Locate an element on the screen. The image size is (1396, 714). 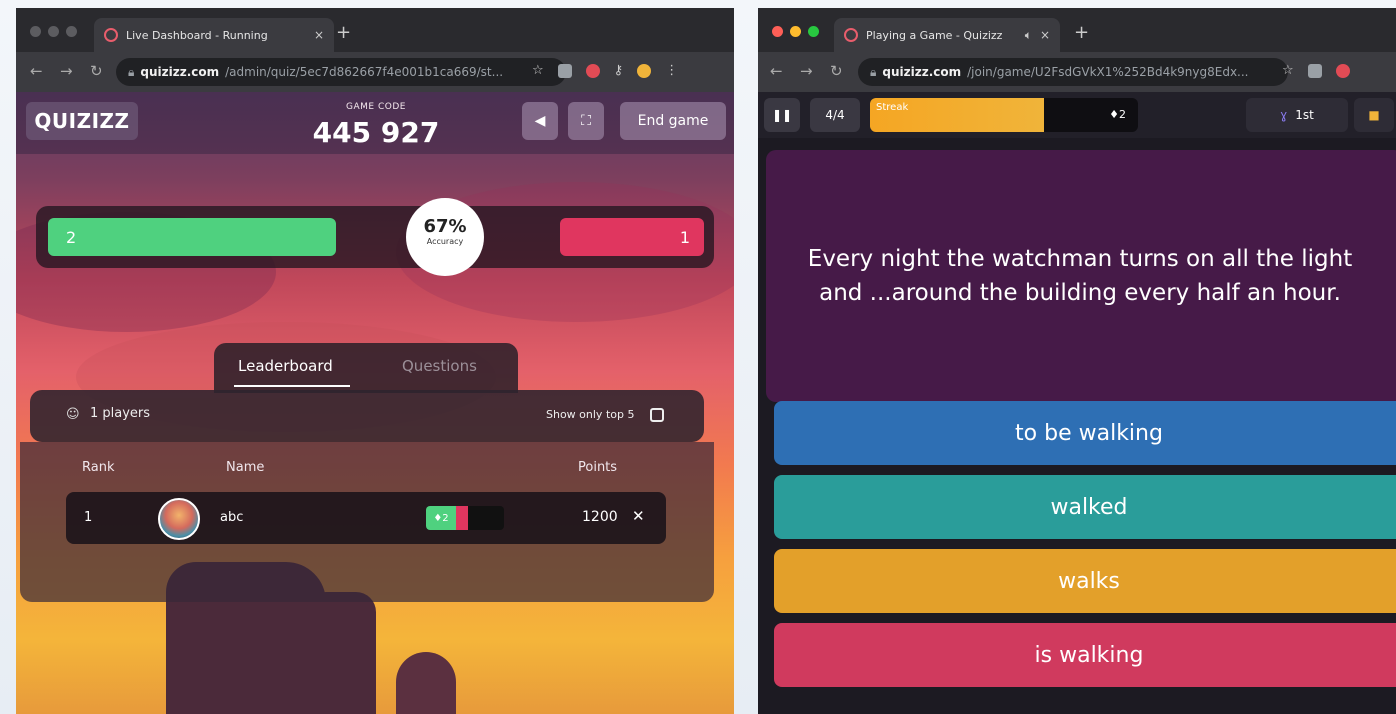
player-points: 1200 is located at coordinates (600, 517).